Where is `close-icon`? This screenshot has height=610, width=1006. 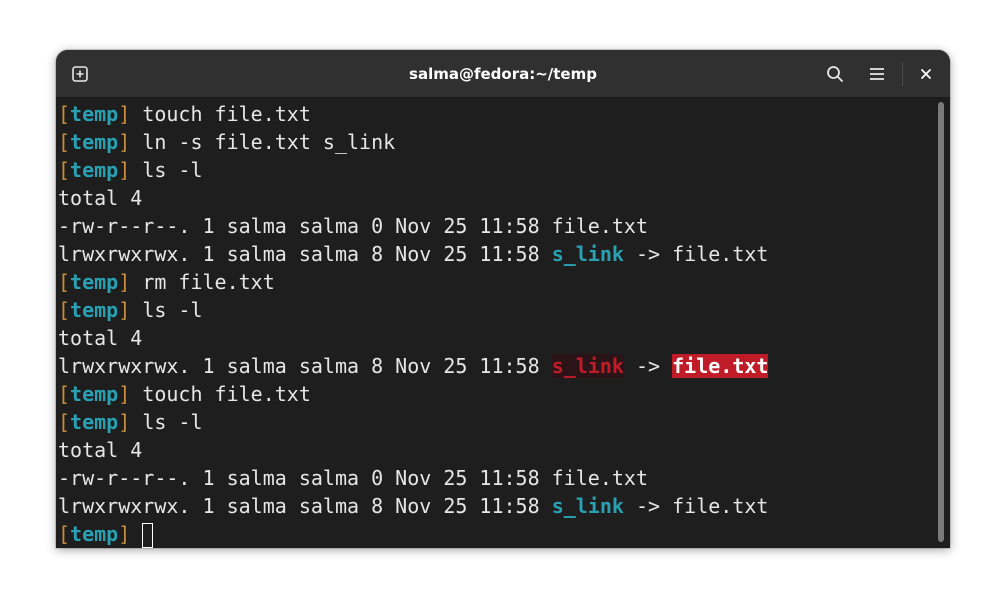
close-icon is located at coordinates (926, 74).